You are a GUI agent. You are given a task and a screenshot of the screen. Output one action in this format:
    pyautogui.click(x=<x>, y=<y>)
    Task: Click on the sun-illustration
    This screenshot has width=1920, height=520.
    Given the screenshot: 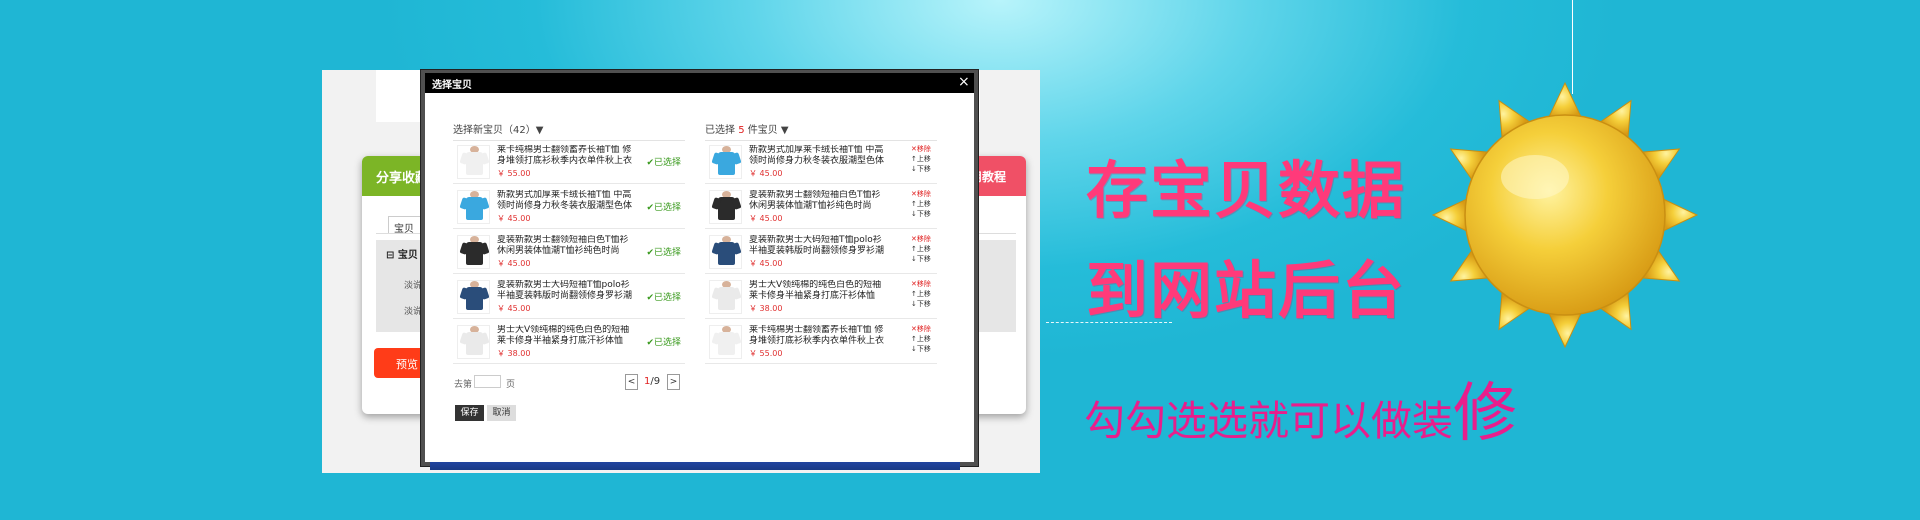 What is the action you would take?
    pyautogui.click(x=1565, y=215)
    